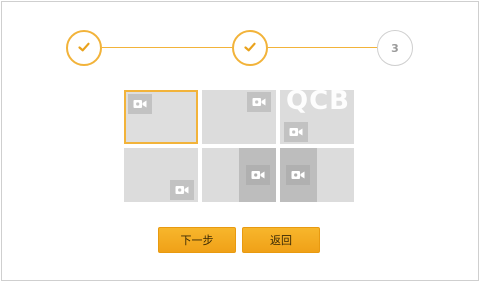 The width and height of the screenshot is (482, 284). What do you see at coordinates (197, 240) in the screenshot?
I see `next-step-button: 下一步` at bounding box center [197, 240].